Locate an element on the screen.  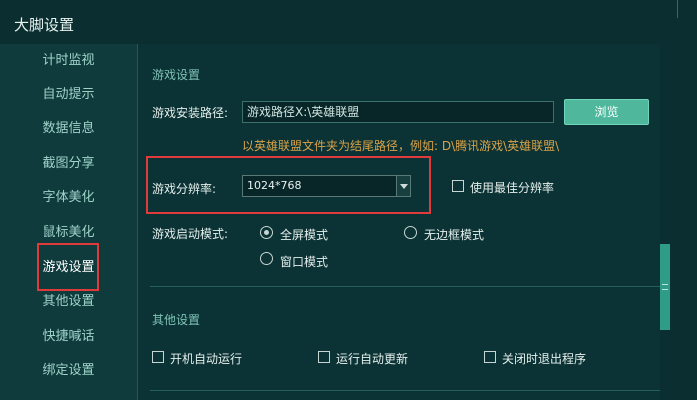
install-path-label: 游戏安装路径: is located at coordinates (190, 113).